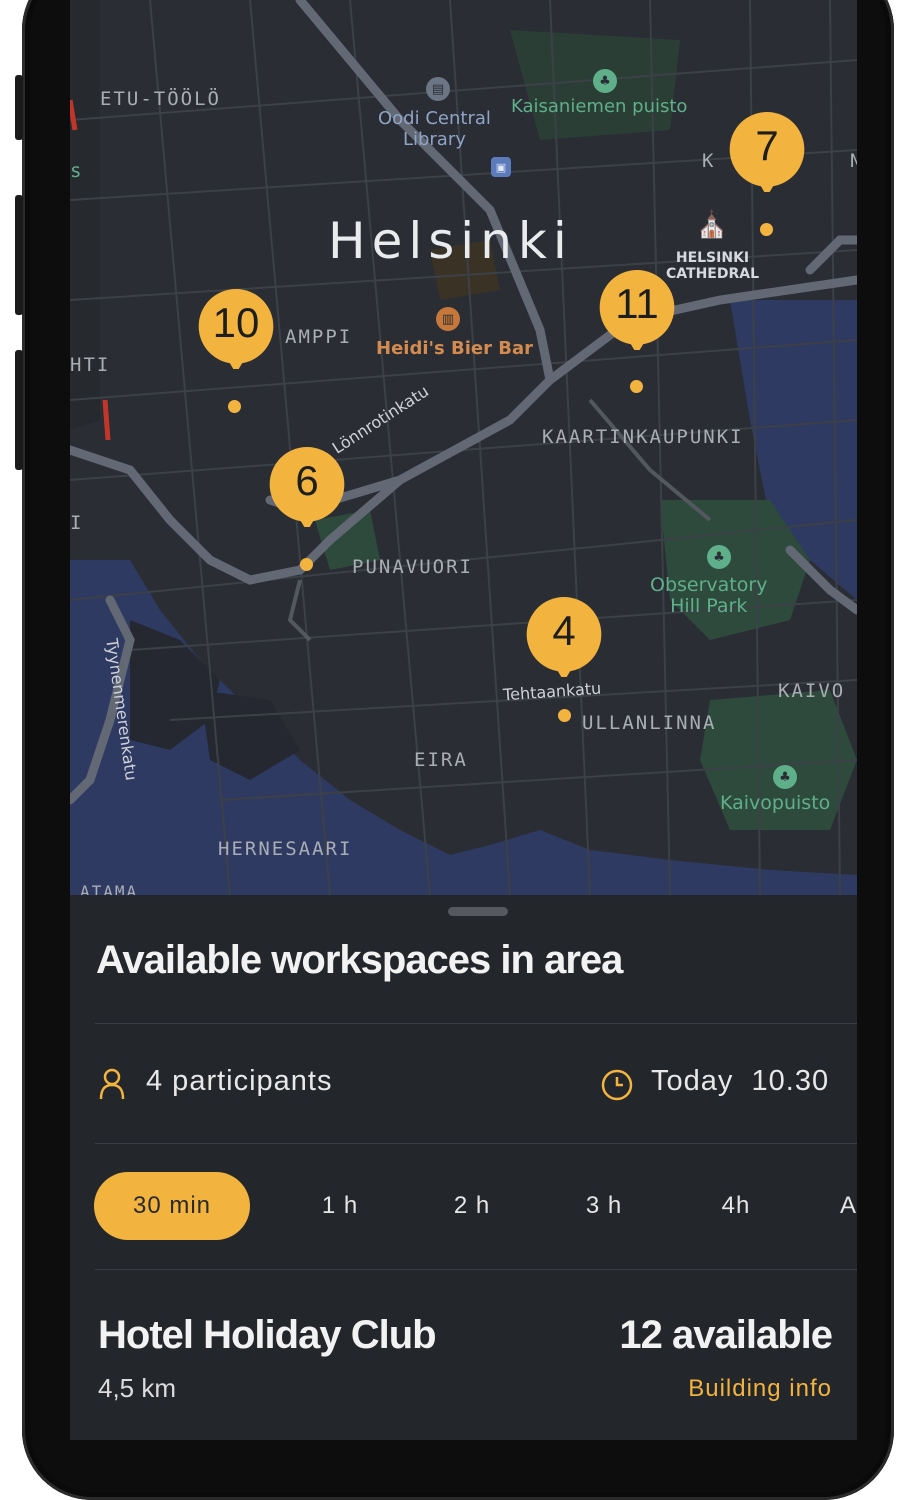 This screenshot has height=1500, width=897. I want to click on district-label-partial: I, so click(77, 523).